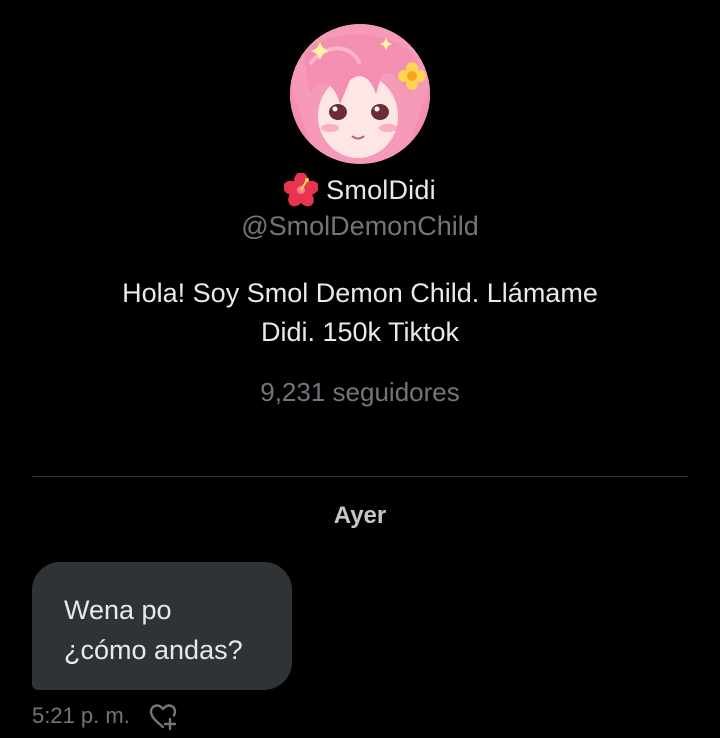  What do you see at coordinates (360, 392) in the screenshot?
I see `followers-count: 9,231 seguidores` at bounding box center [360, 392].